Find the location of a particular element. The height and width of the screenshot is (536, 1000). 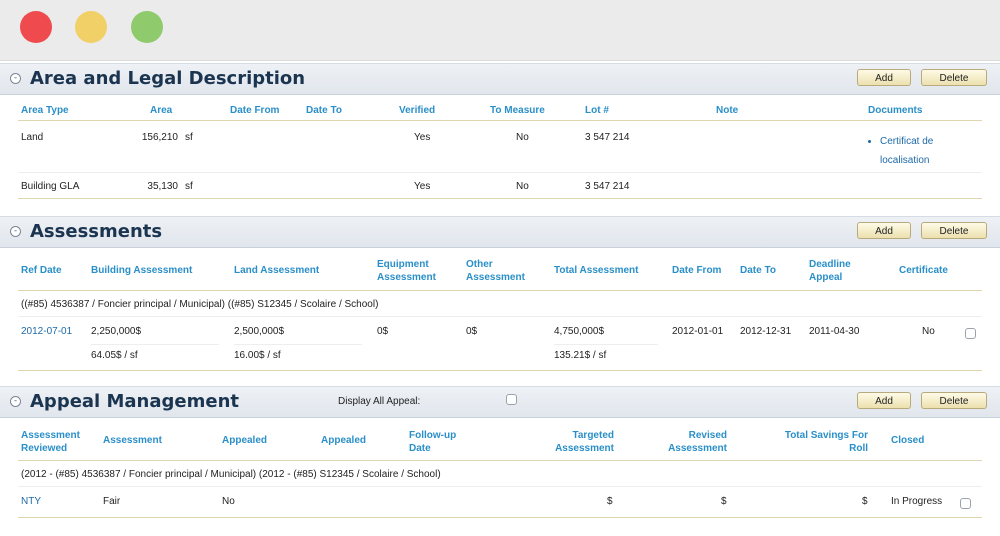

window-titlebar is located at coordinates (500, 30).